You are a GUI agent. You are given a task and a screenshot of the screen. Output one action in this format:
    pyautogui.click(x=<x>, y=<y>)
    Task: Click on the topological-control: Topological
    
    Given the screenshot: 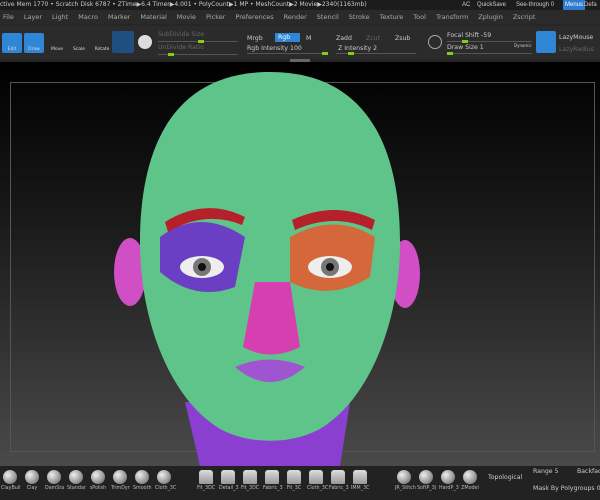 What is the action you would take?
    pyautogui.click(x=505, y=477)
    